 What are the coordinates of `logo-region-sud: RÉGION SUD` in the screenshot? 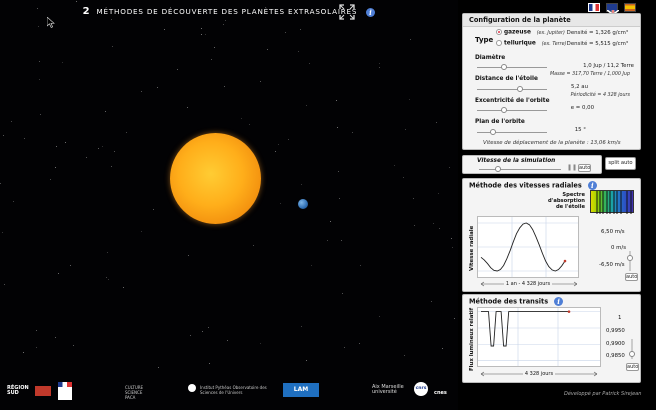 It's located at (18, 390).